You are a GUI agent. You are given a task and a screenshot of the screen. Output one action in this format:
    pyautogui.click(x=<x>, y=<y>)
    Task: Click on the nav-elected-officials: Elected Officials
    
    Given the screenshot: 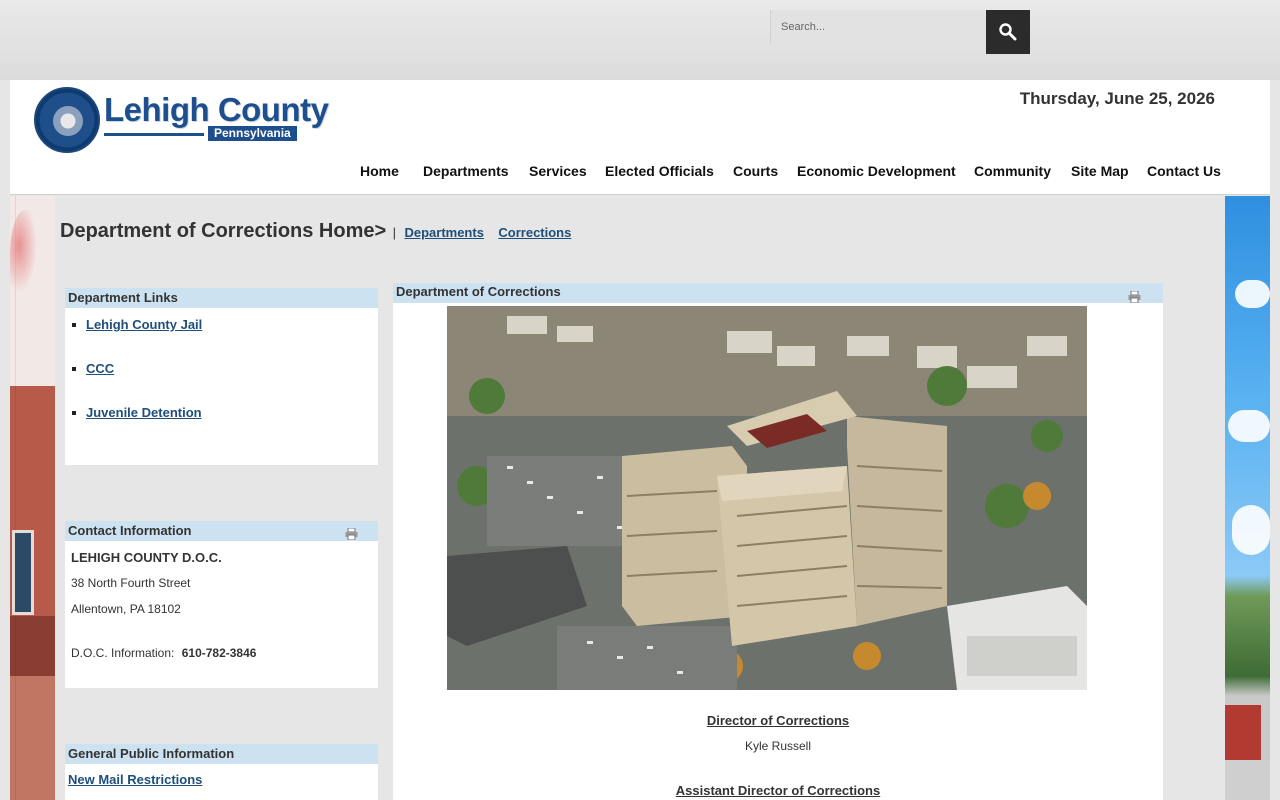 What is the action you would take?
    pyautogui.click(x=659, y=171)
    